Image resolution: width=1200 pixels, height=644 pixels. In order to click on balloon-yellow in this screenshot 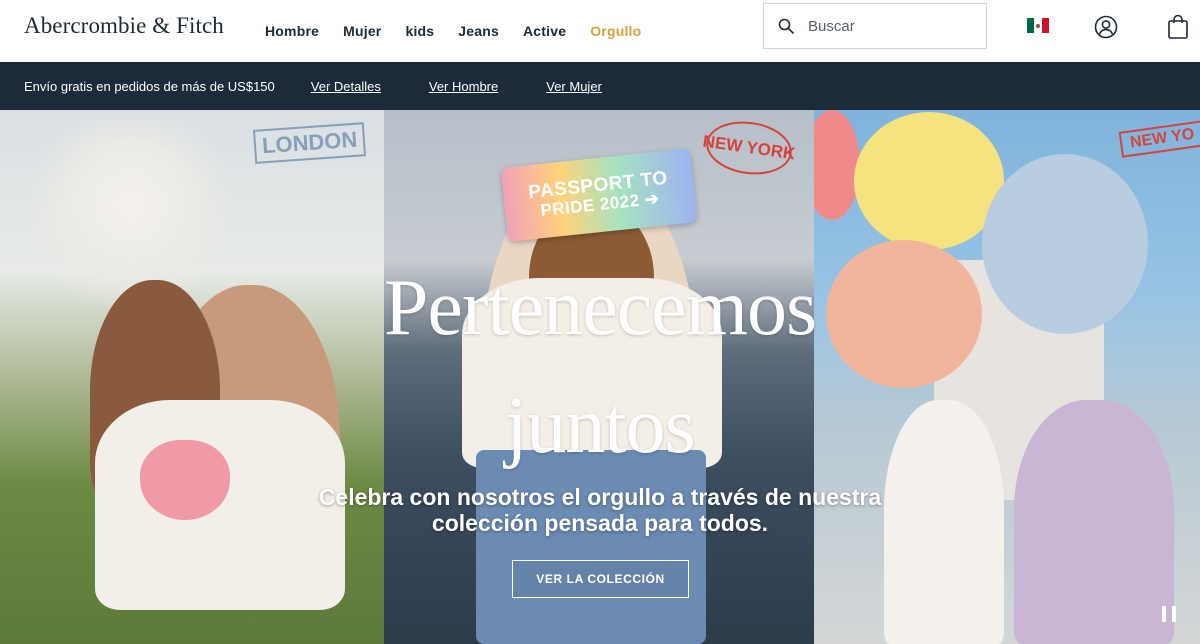, I will do `click(929, 181)`.